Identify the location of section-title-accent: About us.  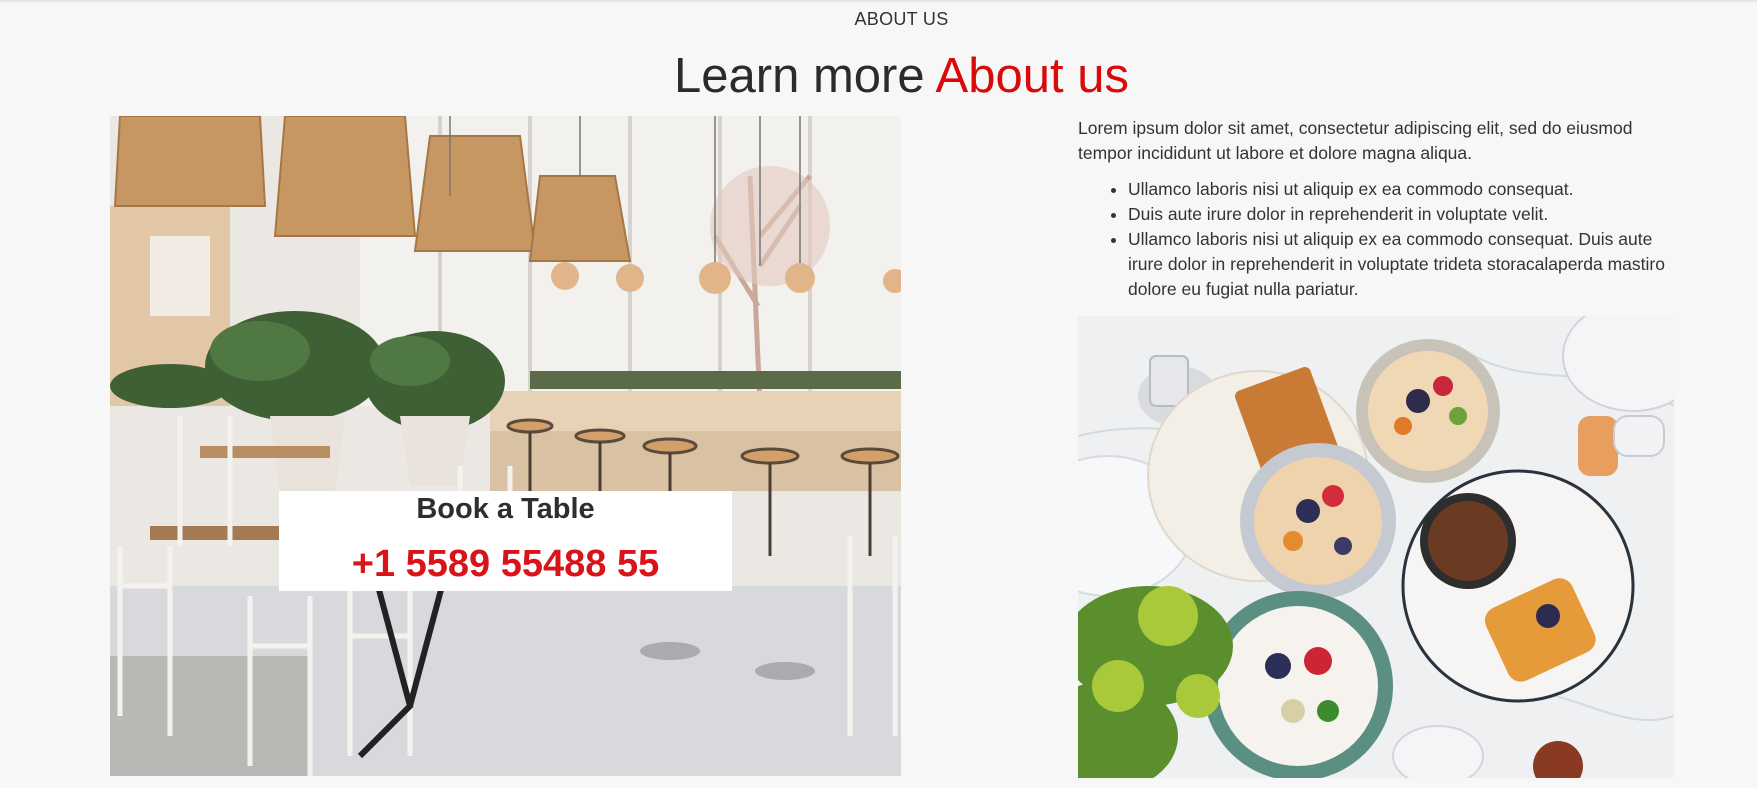
(1032, 76).